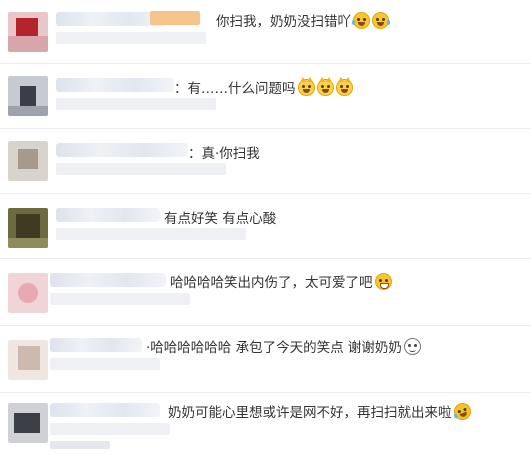 The width and height of the screenshot is (531, 457). Describe the element at coordinates (274, 348) in the screenshot. I see `comment-text-body: ·哈哈哈哈哈哈 承包了今天的笑点 谢谢奶奶` at that location.